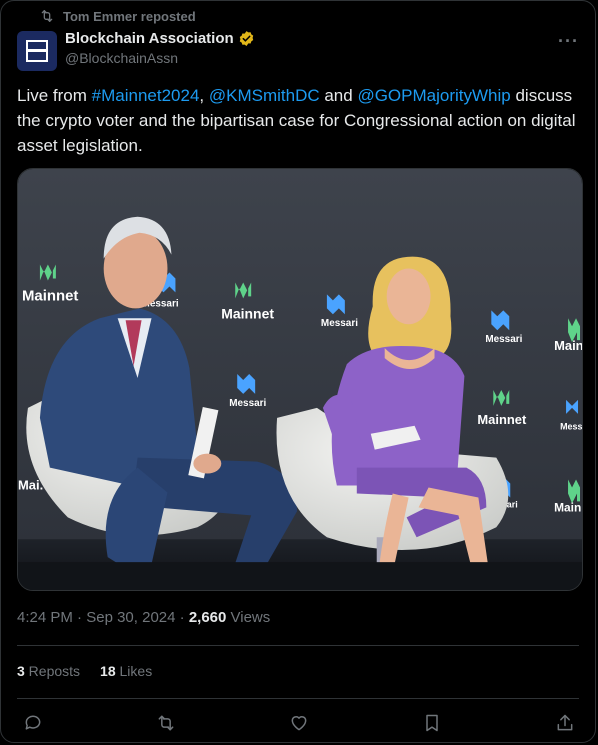 The image size is (598, 745). I want to click on author-name: Blockchain Association, so click(149, 38).